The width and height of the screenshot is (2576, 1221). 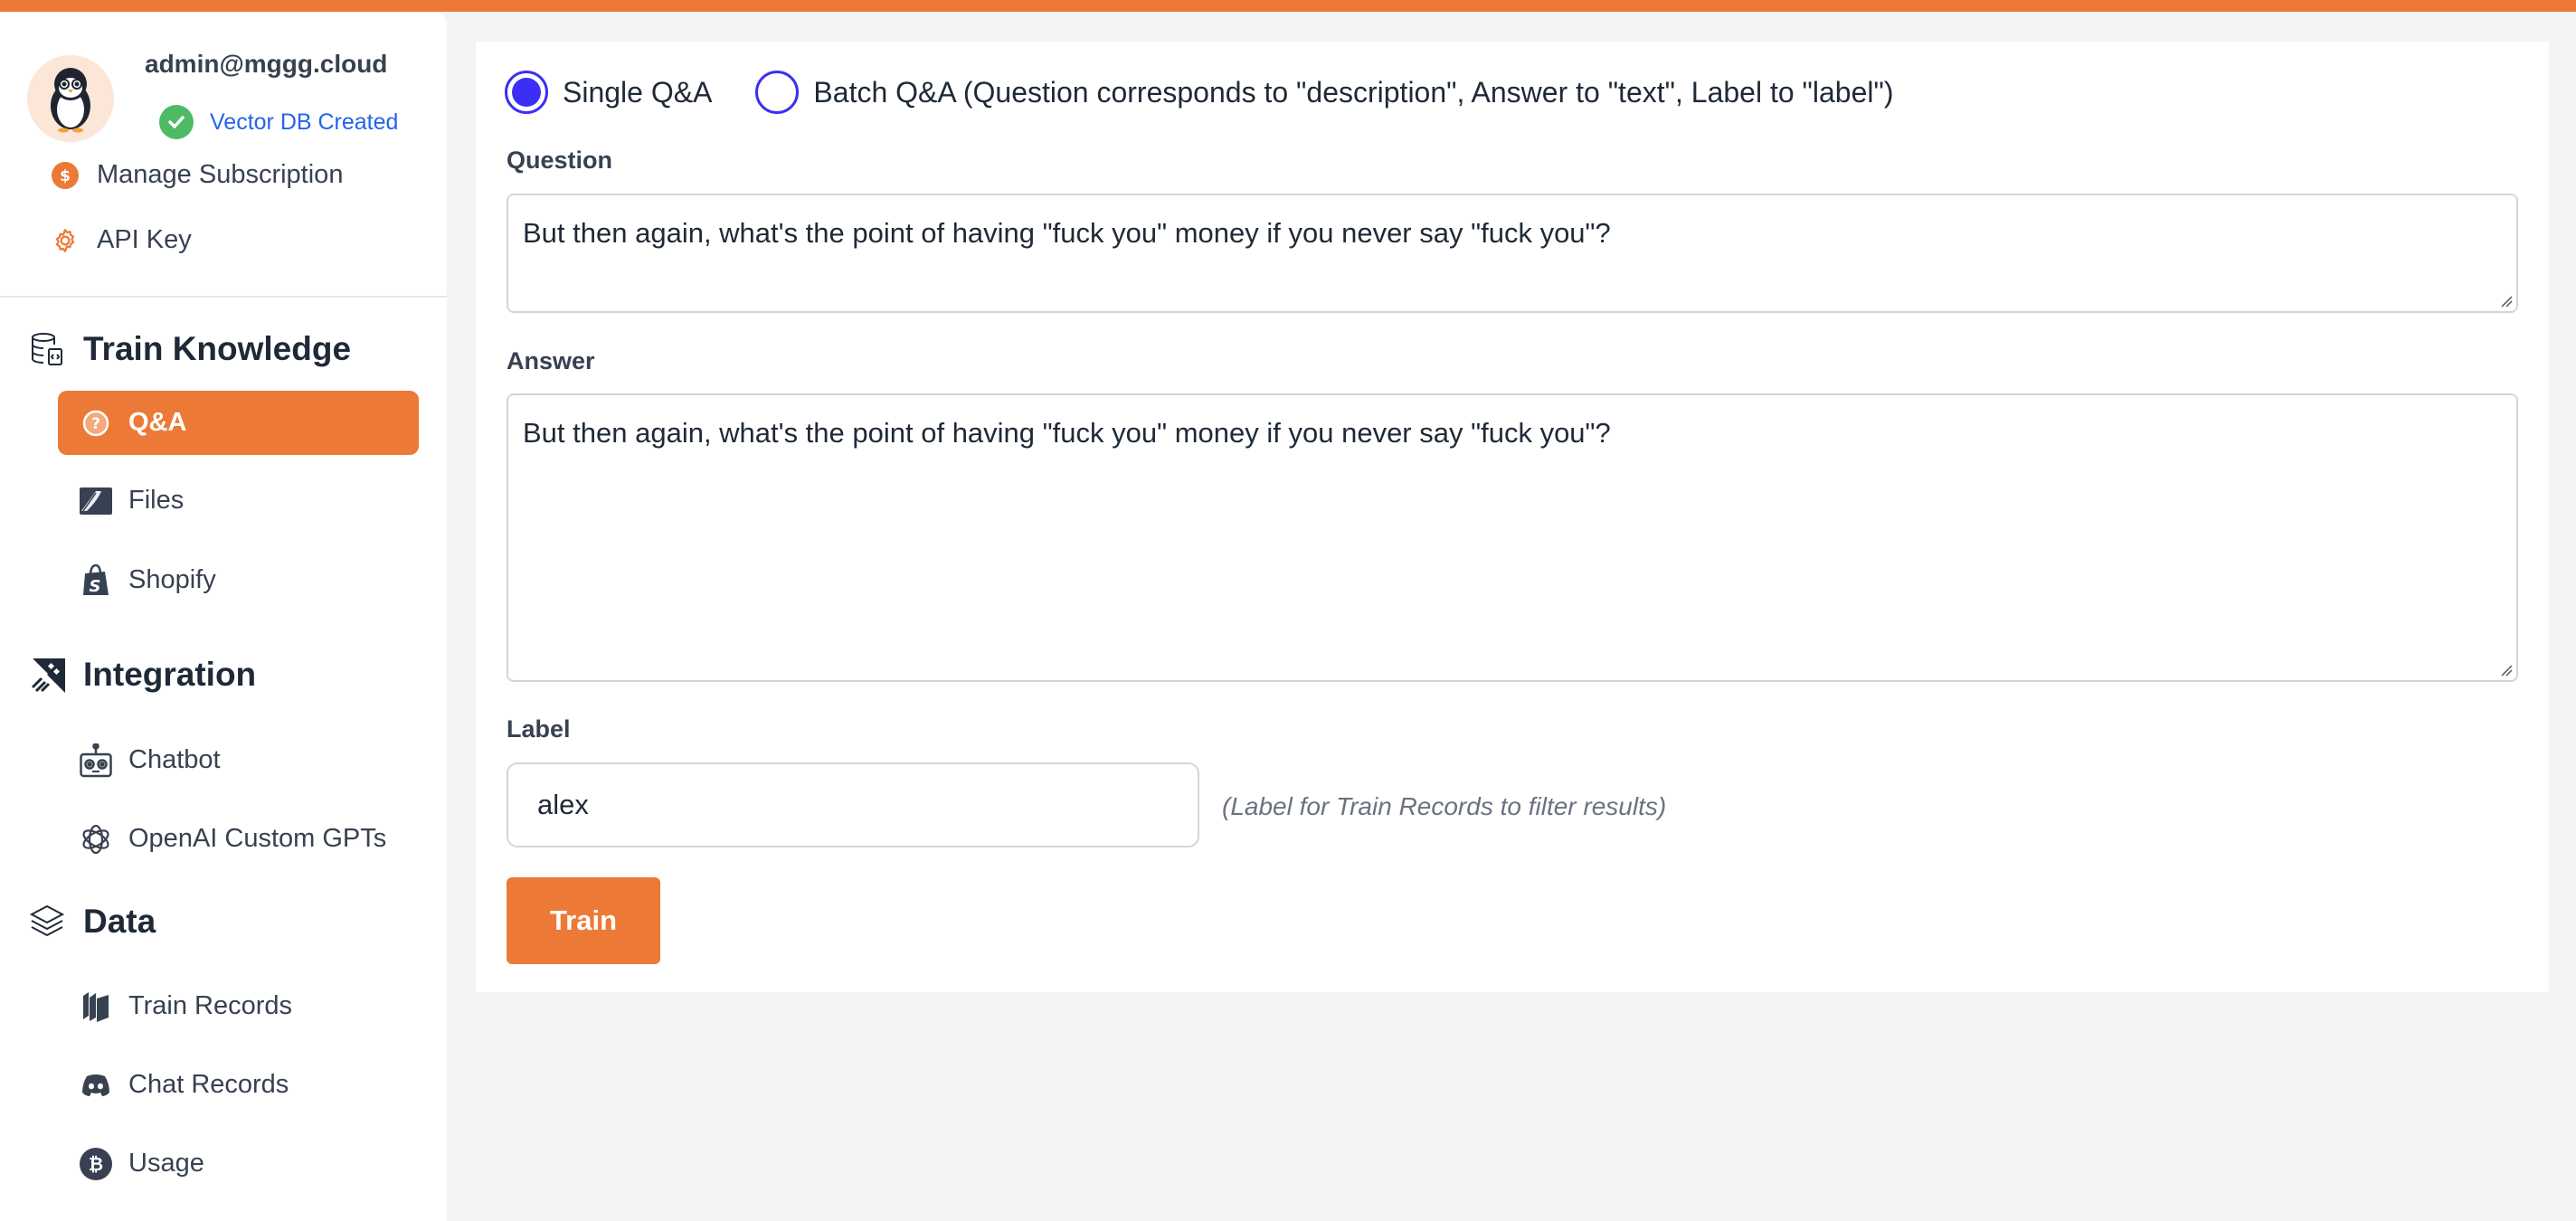 I want to click on question-circle-icon: ?, so click(x=96, y=423).